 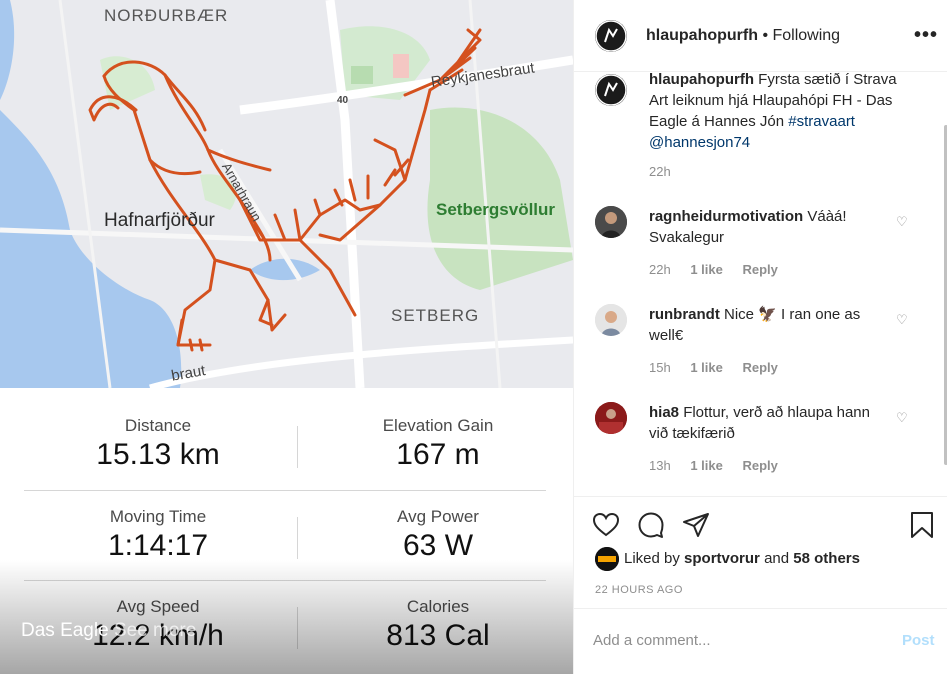 I want to click on comment-icon, so click(x=651, y=525).